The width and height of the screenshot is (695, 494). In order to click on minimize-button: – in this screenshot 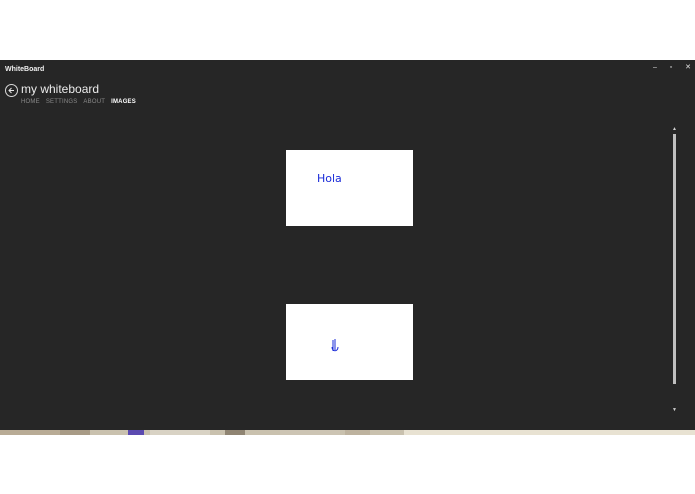, I will do `click(655, 68)`.